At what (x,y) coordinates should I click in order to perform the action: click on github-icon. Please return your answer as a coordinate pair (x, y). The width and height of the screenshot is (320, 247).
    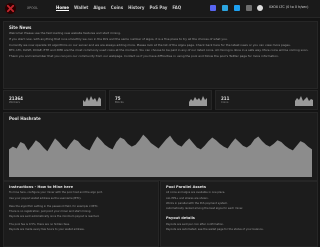
    Looking at the image, I should click on (249, 8).